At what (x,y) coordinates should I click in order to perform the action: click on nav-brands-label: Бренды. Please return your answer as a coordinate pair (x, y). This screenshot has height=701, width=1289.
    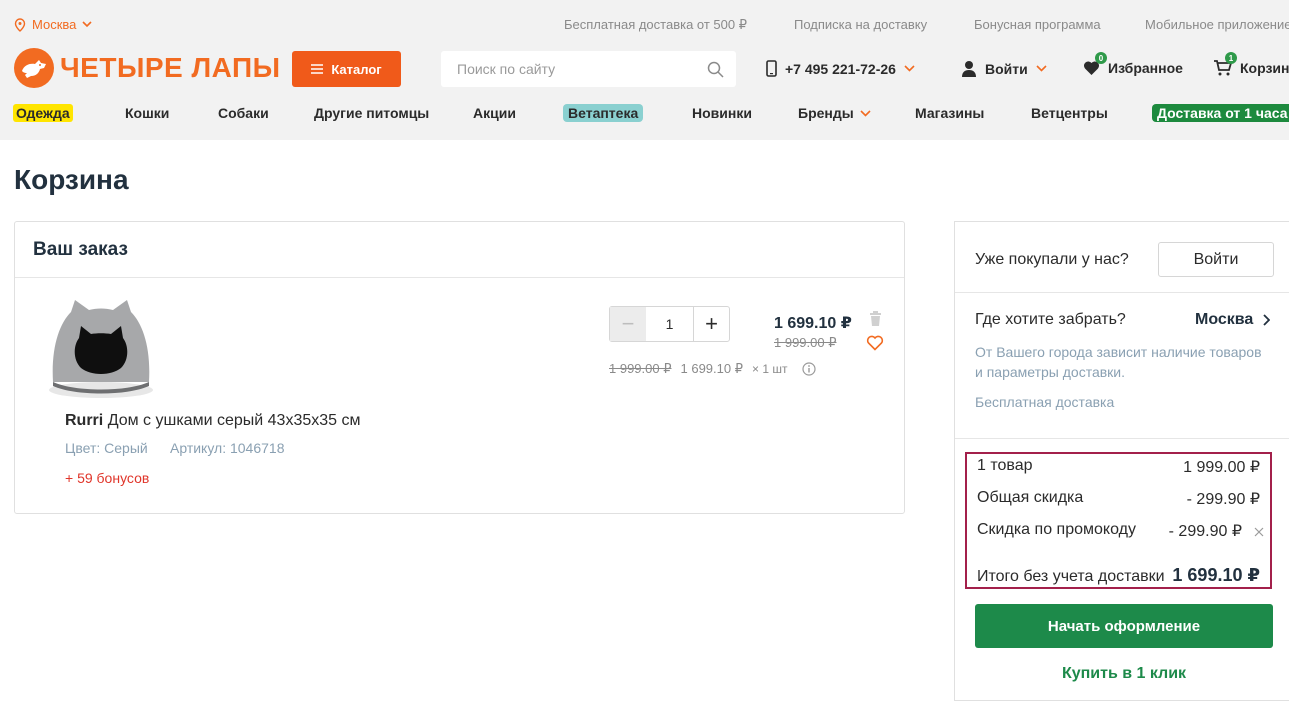
    Looking at the image, I should click on (826, 113).